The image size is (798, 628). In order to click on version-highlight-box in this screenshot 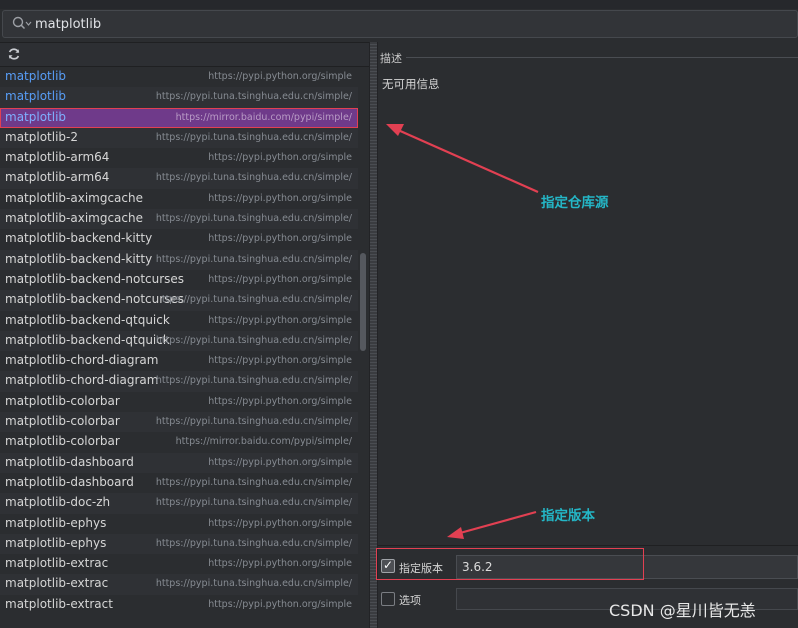, I will do `click(510, 564)`.